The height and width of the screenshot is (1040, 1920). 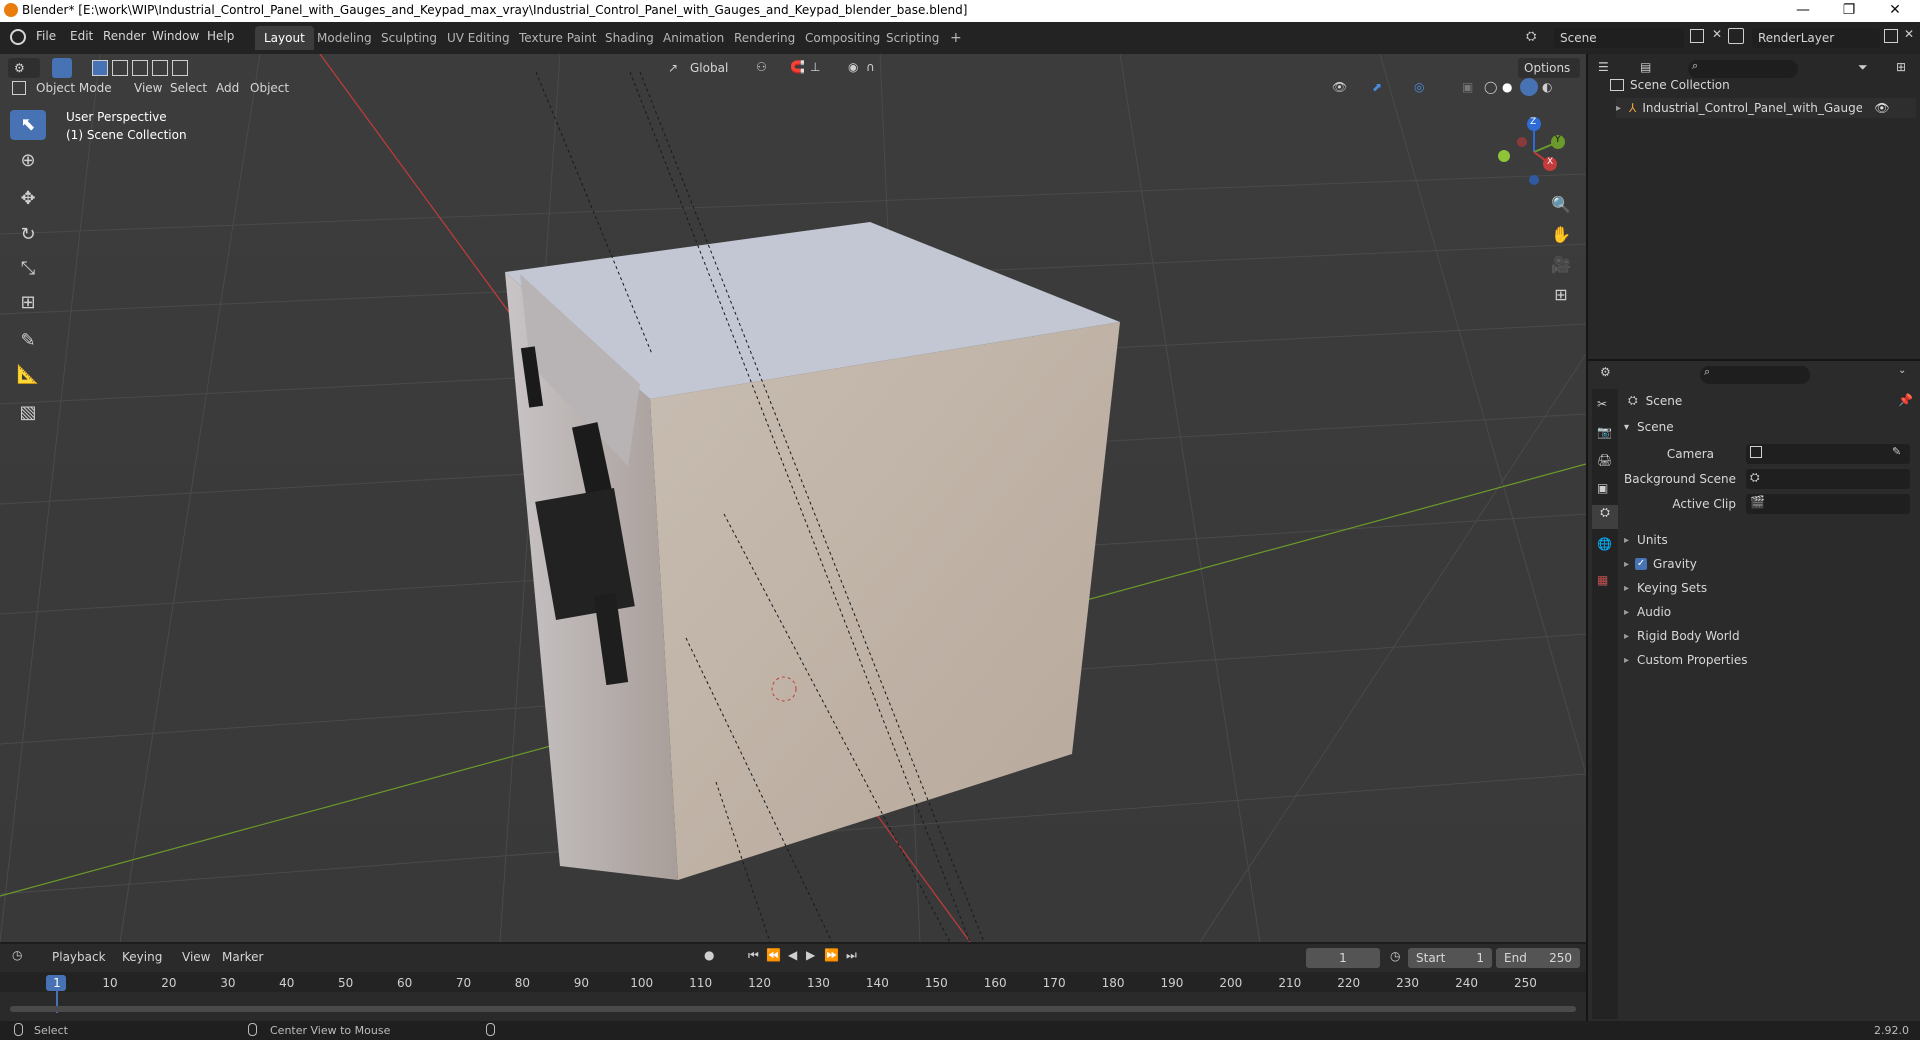 What do you see at coordinates (124, 36) in the screenshot?
I see `menu-render: Render` at bounding box center [124, 36].